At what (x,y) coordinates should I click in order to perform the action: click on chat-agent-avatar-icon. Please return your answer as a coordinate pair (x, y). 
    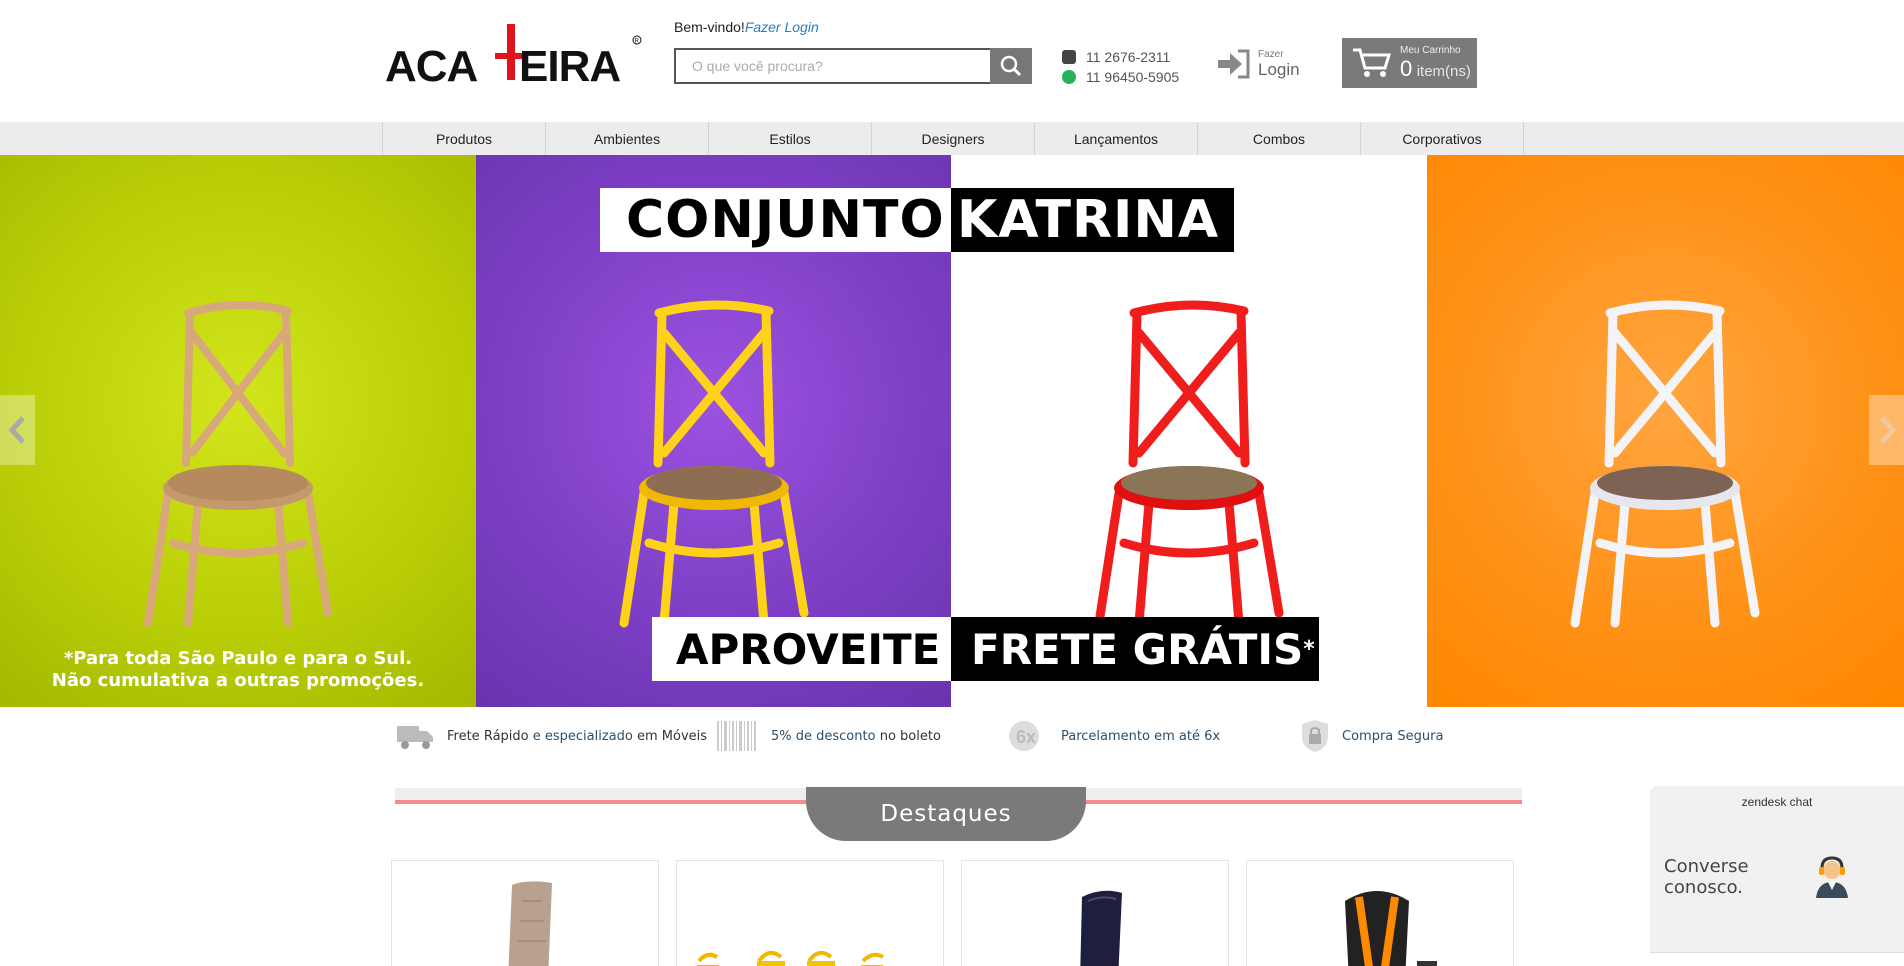
    Looking at the image, I should click on (1832, 877).